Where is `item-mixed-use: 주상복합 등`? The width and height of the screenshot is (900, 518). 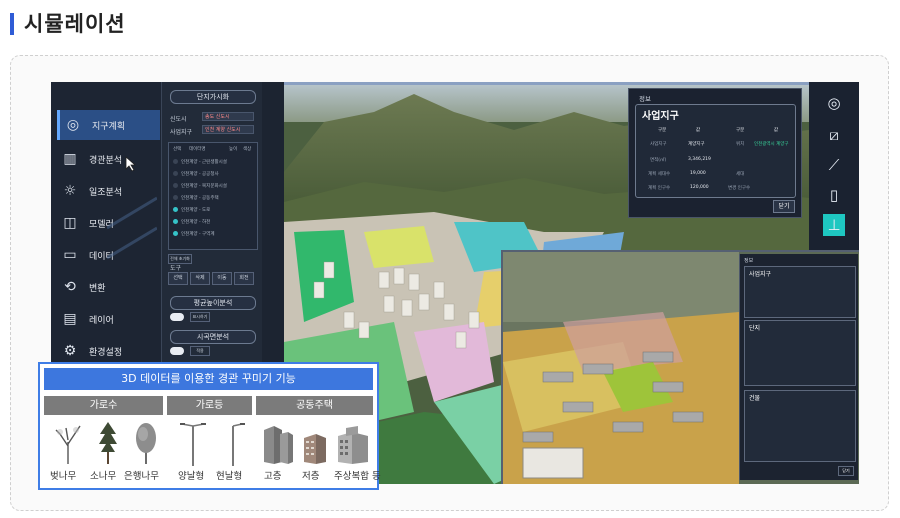
item-mixed-use: 주상복합 등 is located at coordinates (357, 476).